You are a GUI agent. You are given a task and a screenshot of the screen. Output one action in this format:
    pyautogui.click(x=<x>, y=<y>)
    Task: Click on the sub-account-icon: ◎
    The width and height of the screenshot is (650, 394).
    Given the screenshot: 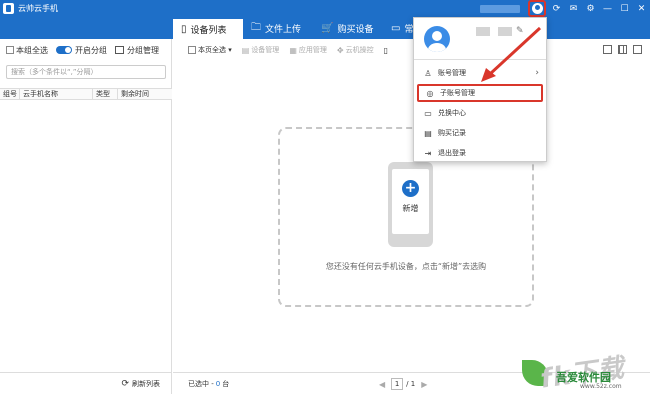 What is the action you would take?
    pyautogui.click(x=430, y=93)
    